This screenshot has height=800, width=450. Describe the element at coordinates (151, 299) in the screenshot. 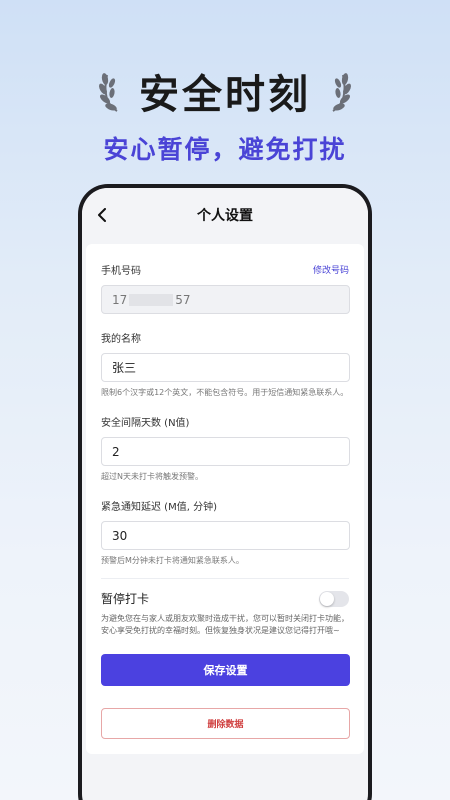

I see `phone-mask` at that location.